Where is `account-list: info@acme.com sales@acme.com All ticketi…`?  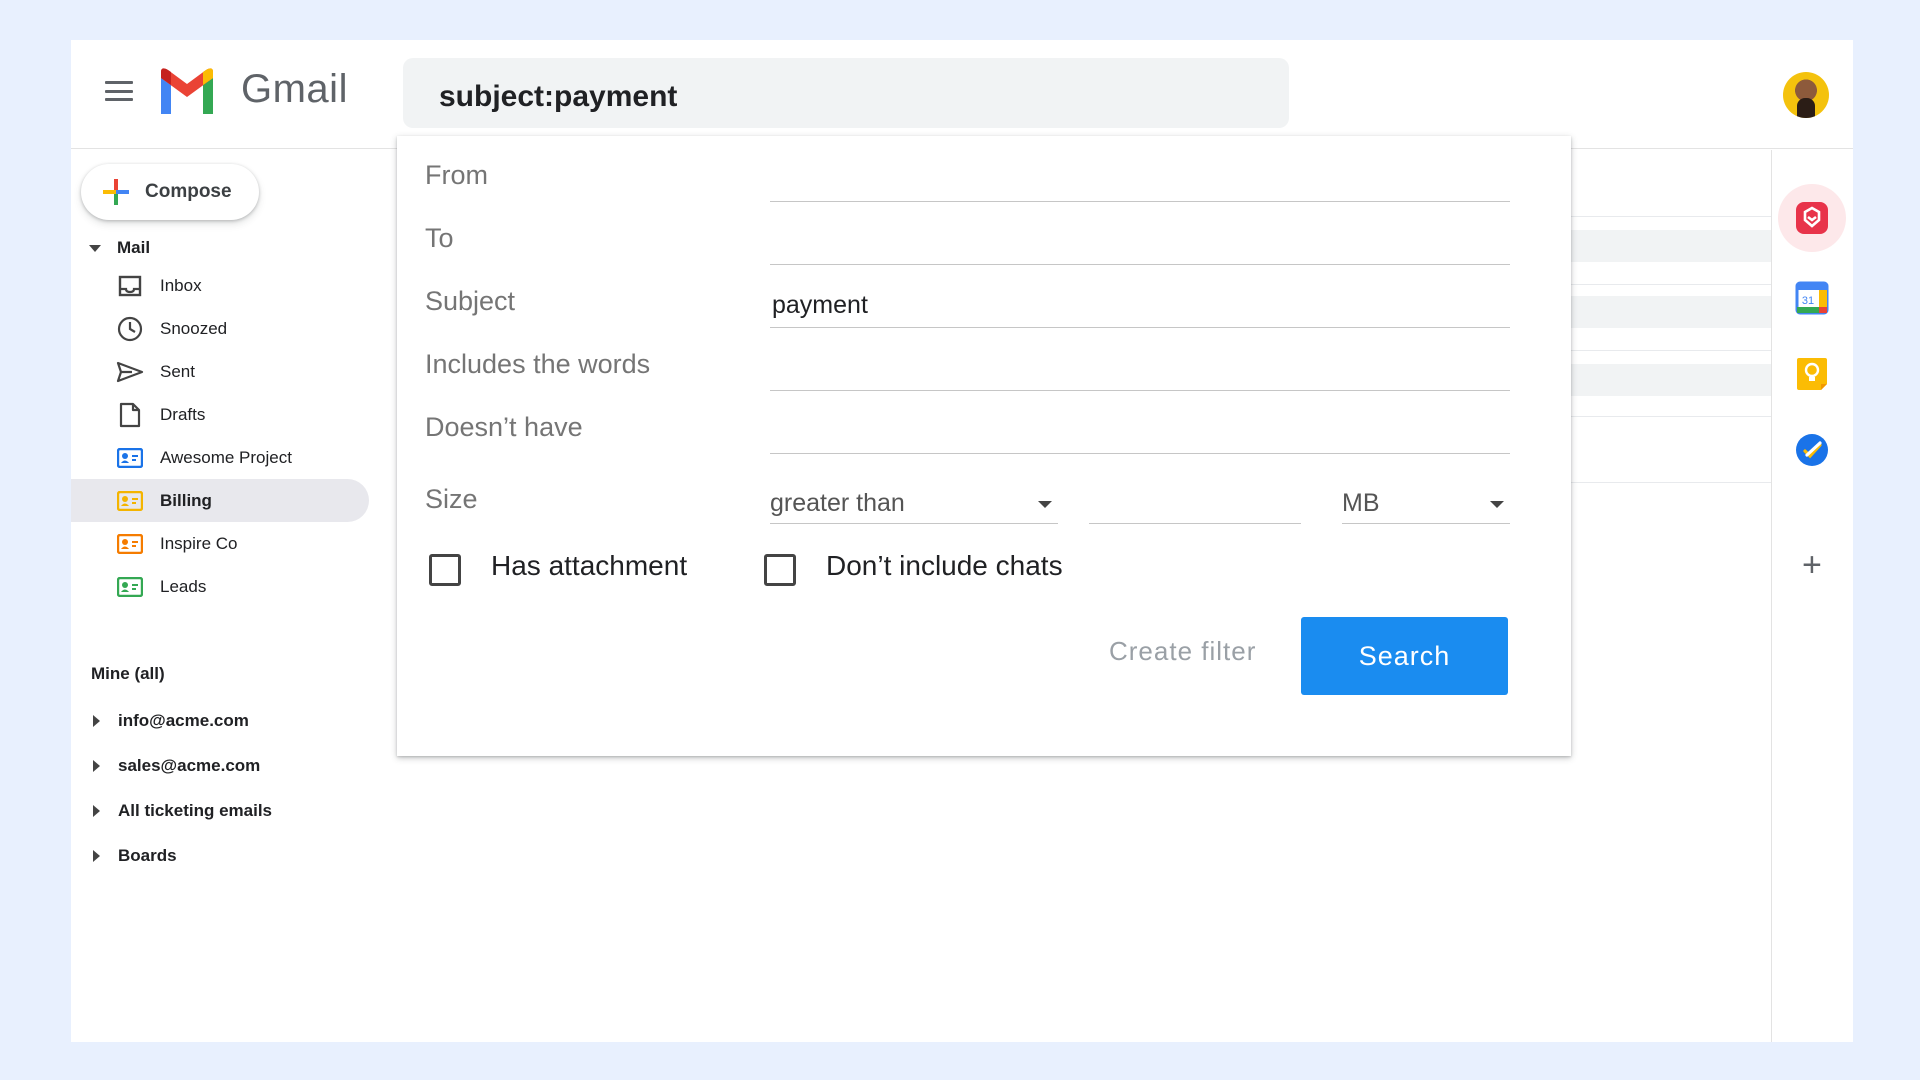
account-list: info@acme.com sales@acme.com All ticketi… is located at coordinates (171, 788).